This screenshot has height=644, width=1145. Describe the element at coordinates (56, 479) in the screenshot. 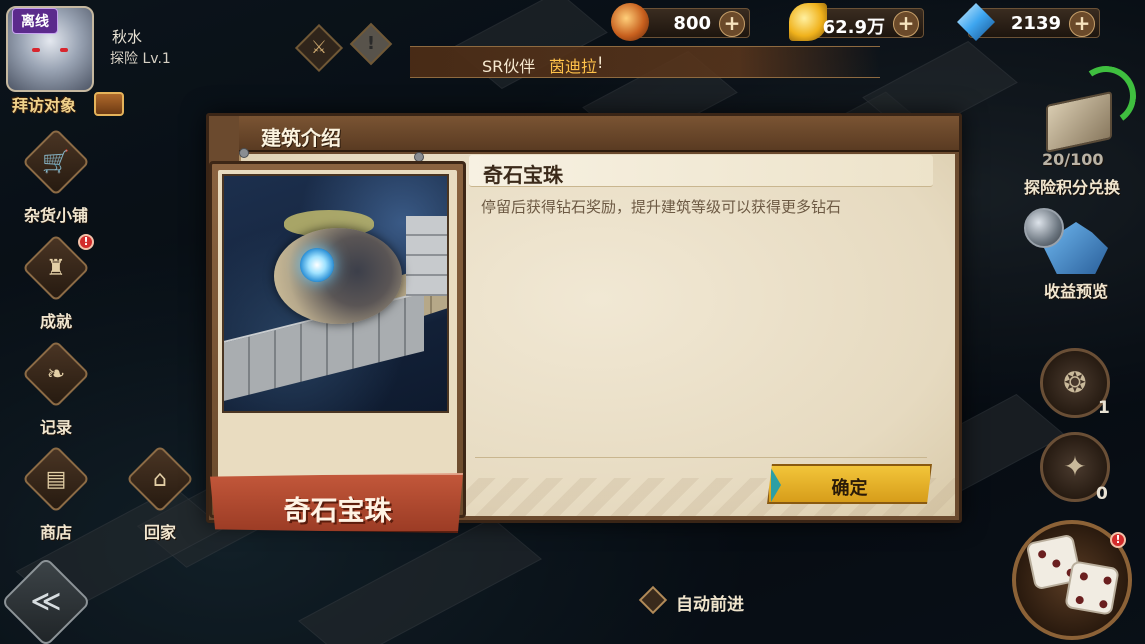

I see `shop-icon: ▤` at that location.